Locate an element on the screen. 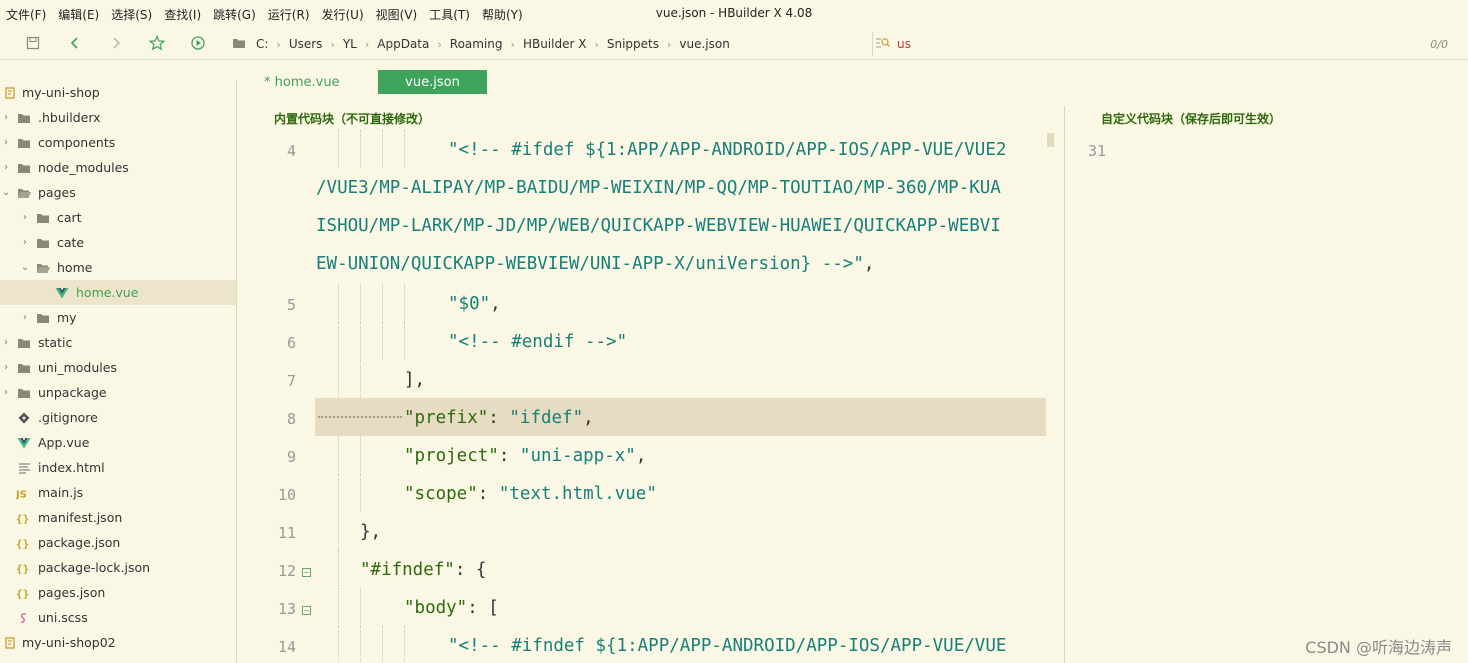 This screenshot has height=663, width=1468. tree-item: ⌄ pages is located at coordinates (118, 192).